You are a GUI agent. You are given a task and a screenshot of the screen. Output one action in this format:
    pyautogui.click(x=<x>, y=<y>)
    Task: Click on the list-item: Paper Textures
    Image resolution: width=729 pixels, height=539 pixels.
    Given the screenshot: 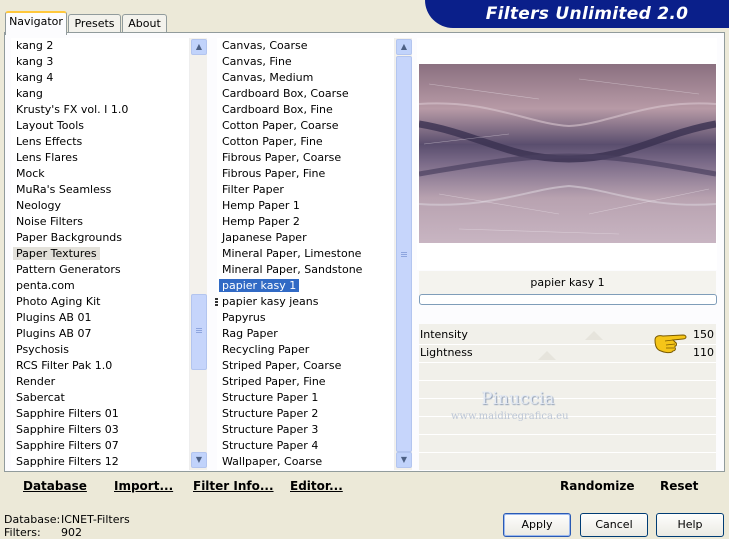 What is the action you would take?
    pyautogui.click(x=100, y=254)
    